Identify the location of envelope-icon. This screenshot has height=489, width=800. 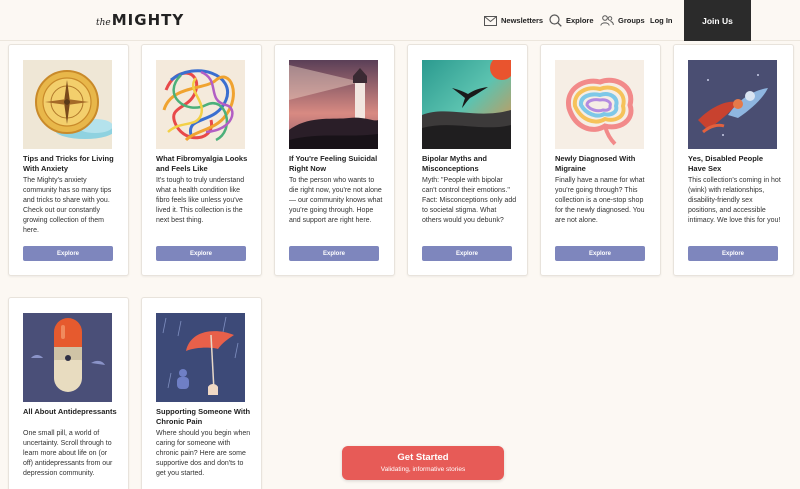
(490, 20).